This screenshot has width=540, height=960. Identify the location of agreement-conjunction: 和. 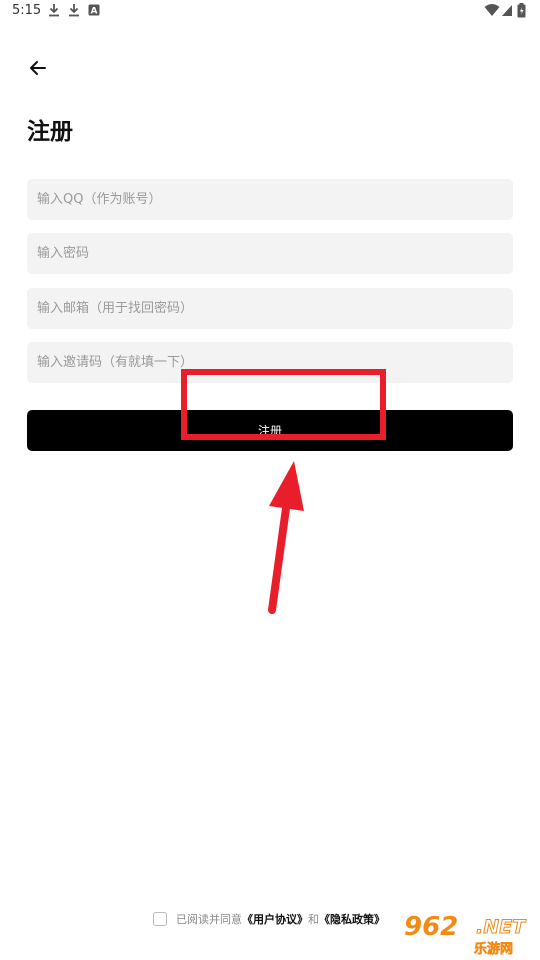
(313, 919).